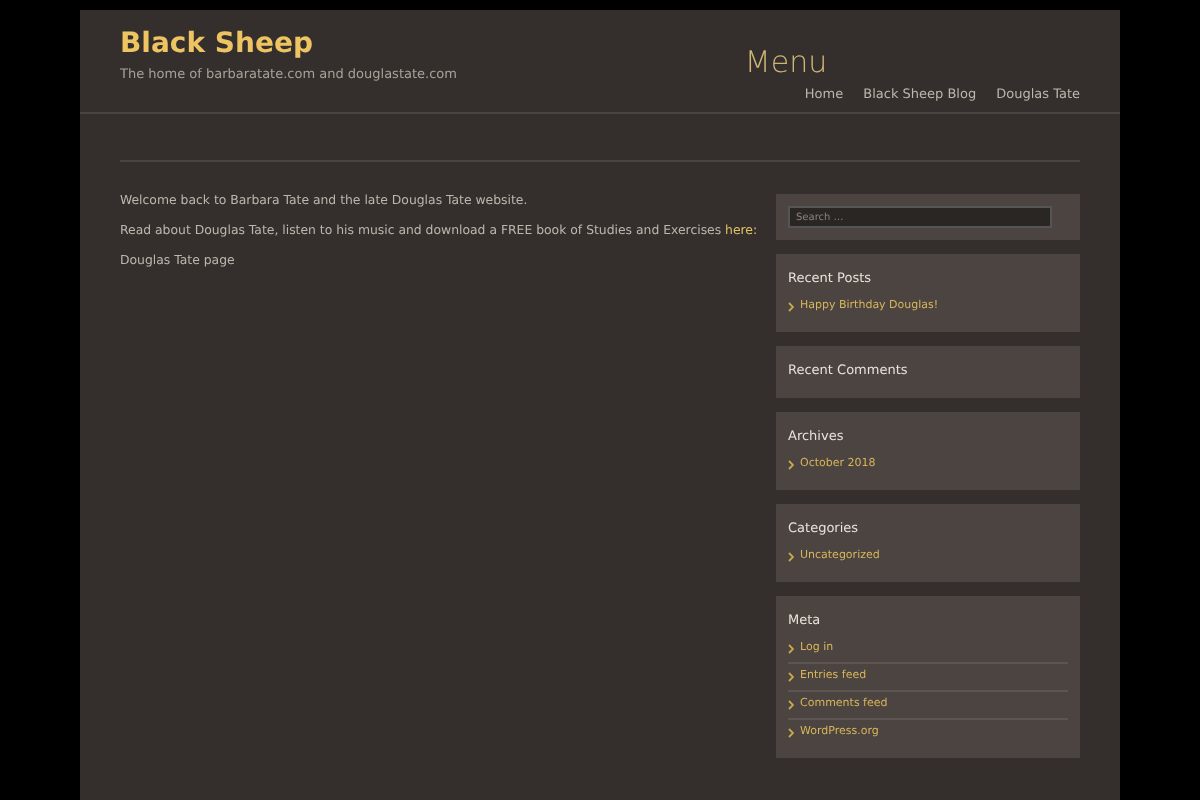  Describe the element at coordinates (288, 44) in the screenshot. I see `site-title: Black Sheep` at that location.